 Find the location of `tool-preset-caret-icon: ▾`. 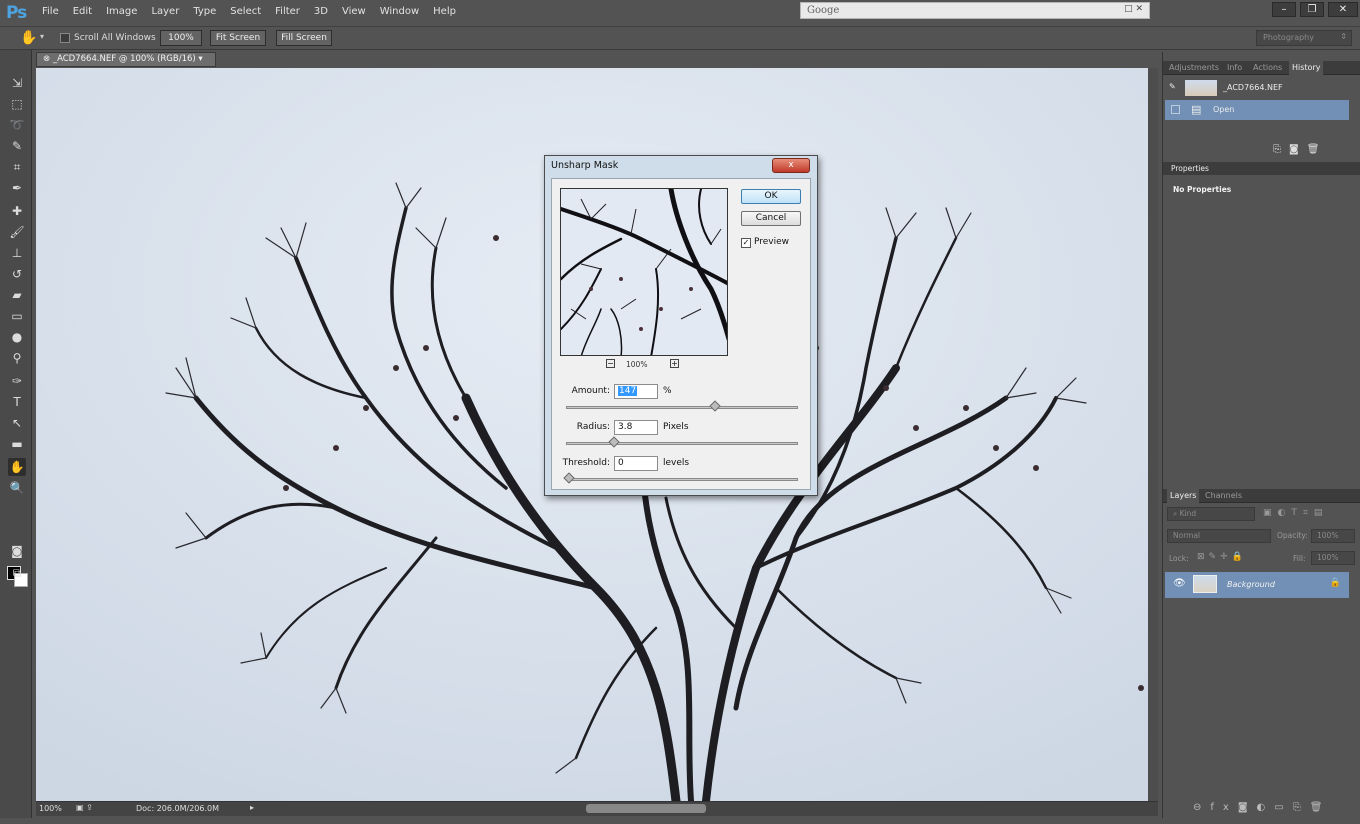

tool-preset-caret-icon: ▾ is located at coordinates (42, 36).